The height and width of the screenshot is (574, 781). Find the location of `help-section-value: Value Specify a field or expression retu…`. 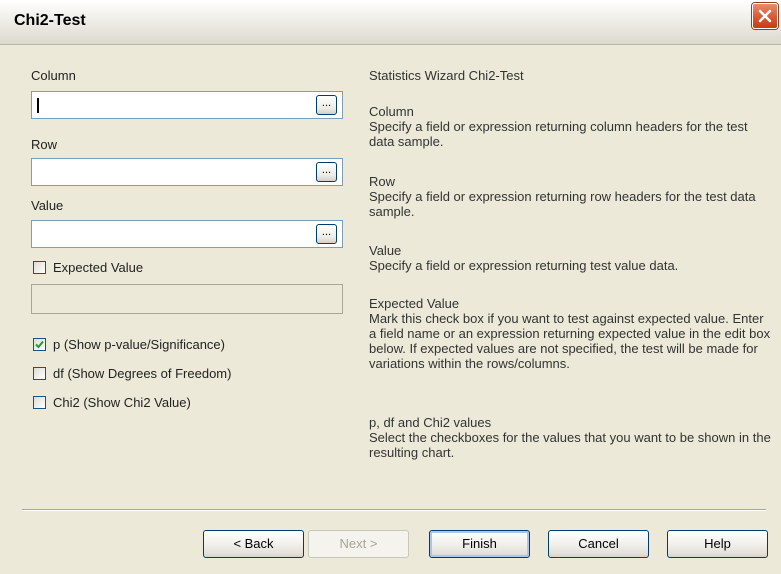

help-section-value: Value Specify a field or expression retu… is located at coordinates (570, 258).